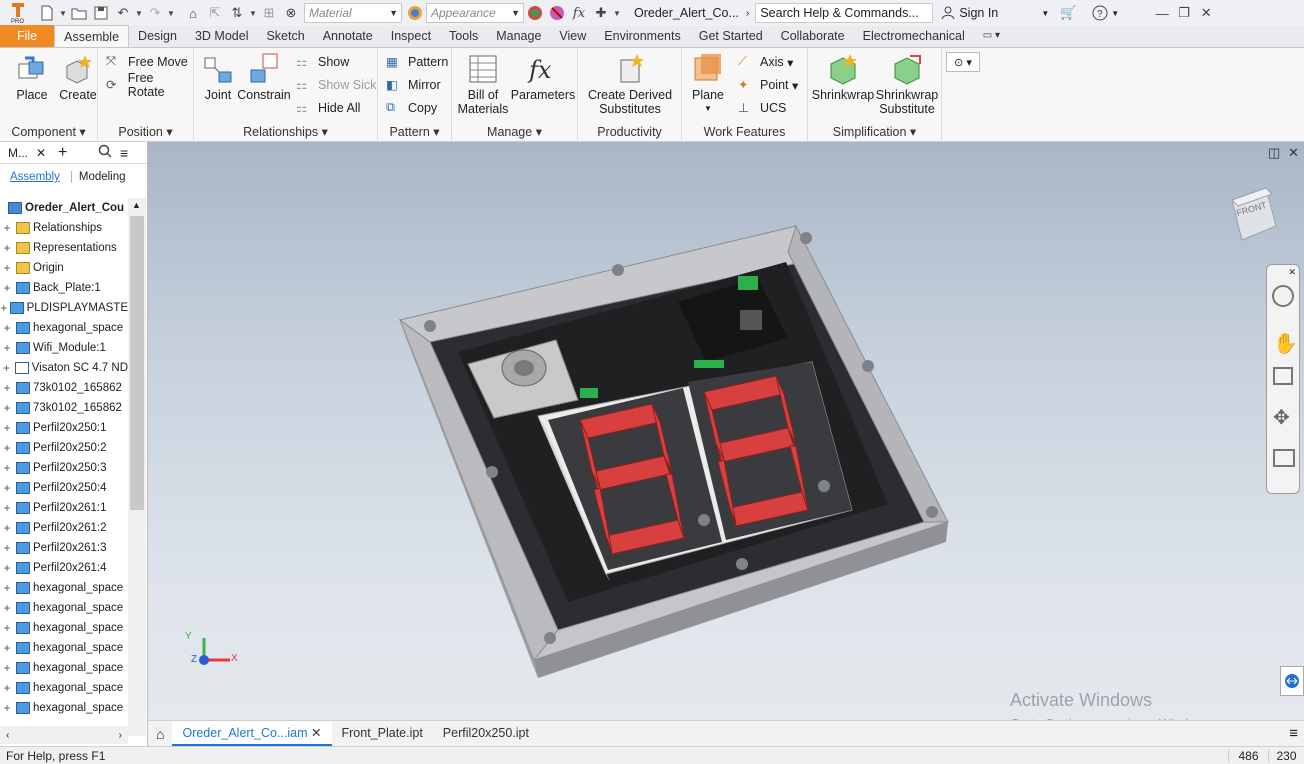 The width and height of the screenshot is (1304, 764). Describe the element at coordinates (64, 428) in the screenshot. I see `tree-item: + Perfil20x250:1` at that location.